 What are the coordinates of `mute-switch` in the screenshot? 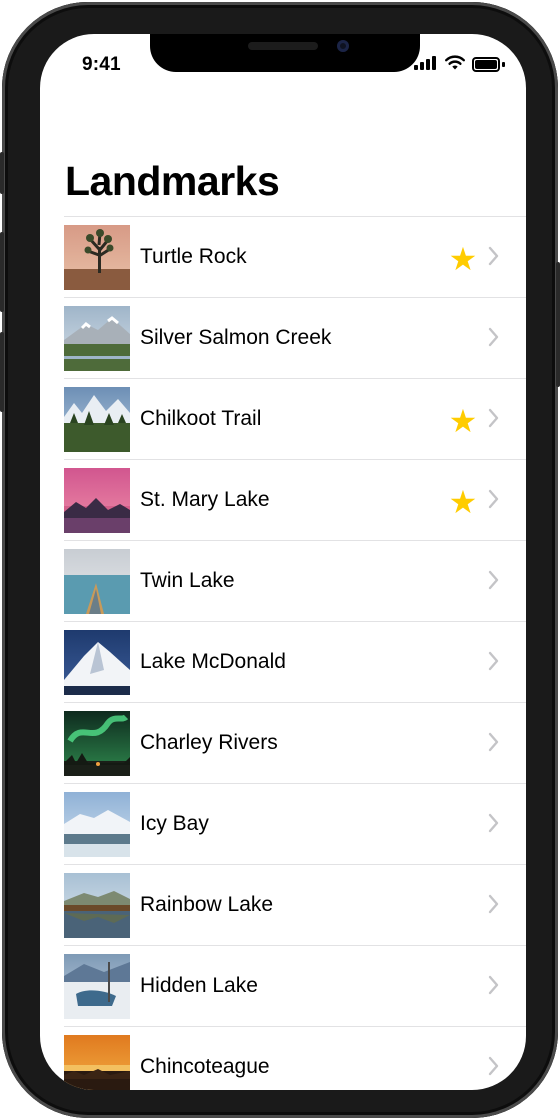 It's located at (2, 173).